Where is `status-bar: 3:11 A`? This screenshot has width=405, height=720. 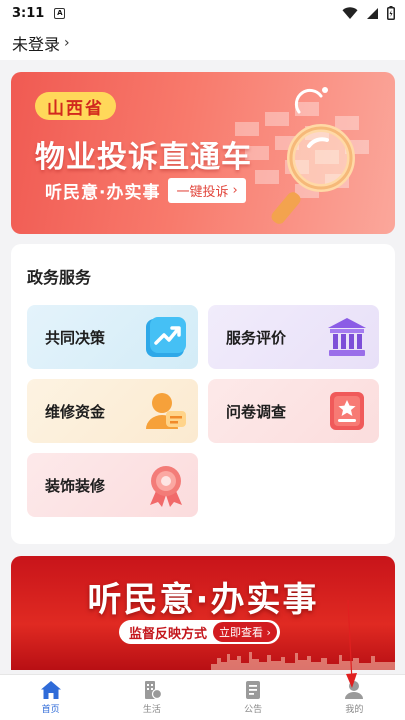
status-bar: 3:11 A is located at coordinates (202, 13).